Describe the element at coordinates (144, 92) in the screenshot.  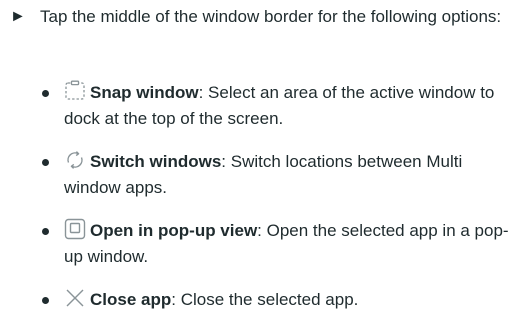
I see `option-term: Snap window` at that location.